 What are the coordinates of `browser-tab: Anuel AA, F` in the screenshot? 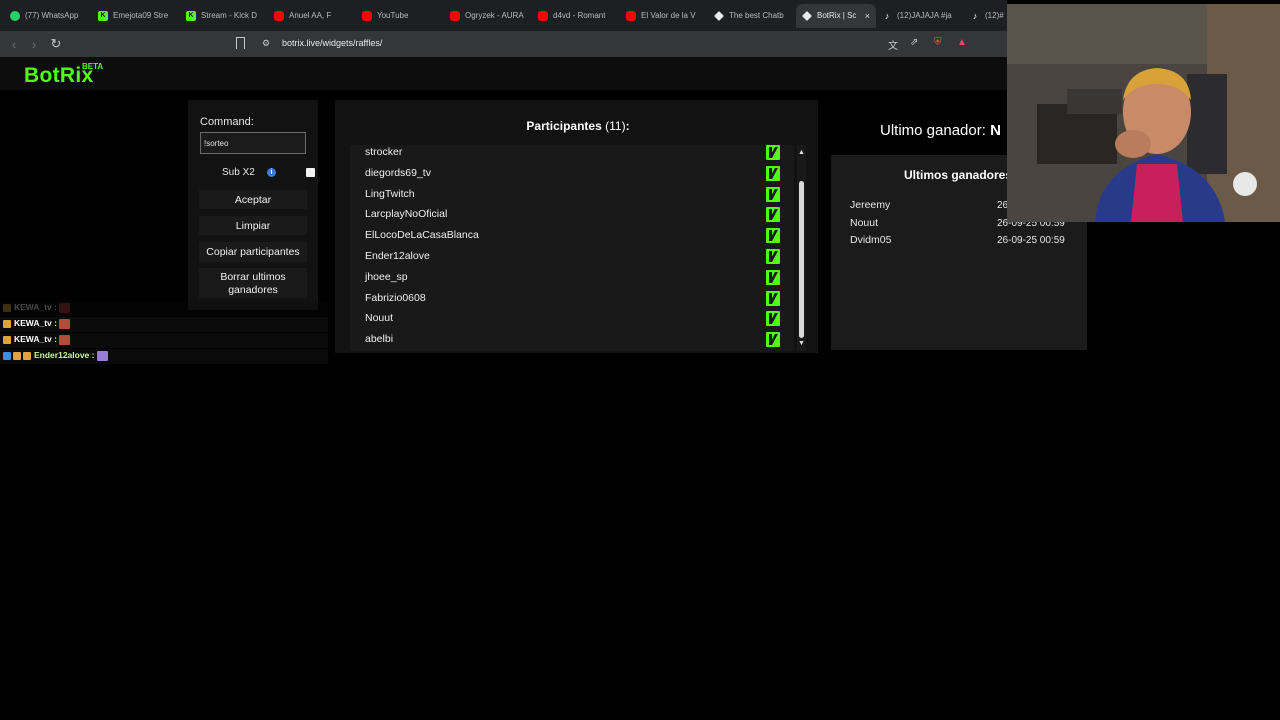 It's located at (312, 16).